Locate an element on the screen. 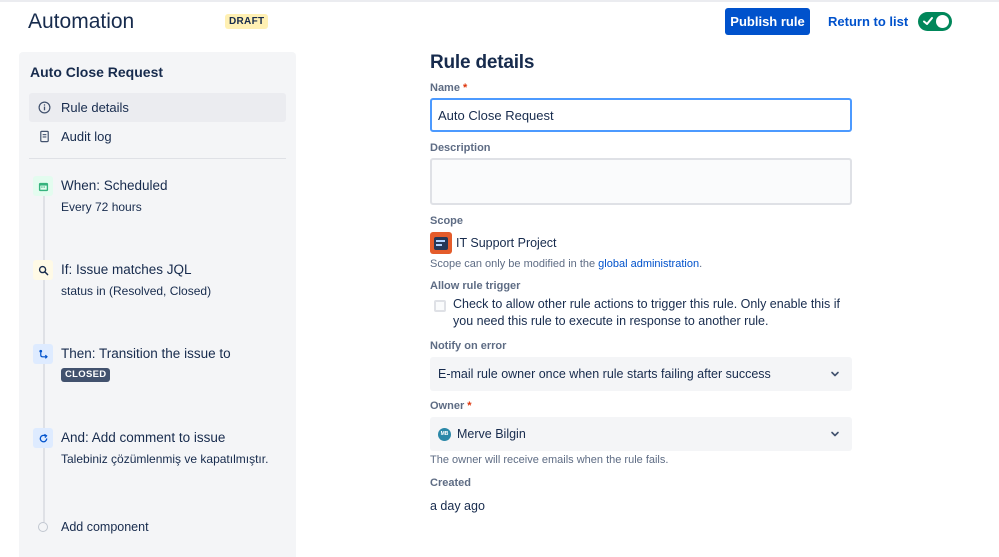  top-border is located at coordinates (499, 1).